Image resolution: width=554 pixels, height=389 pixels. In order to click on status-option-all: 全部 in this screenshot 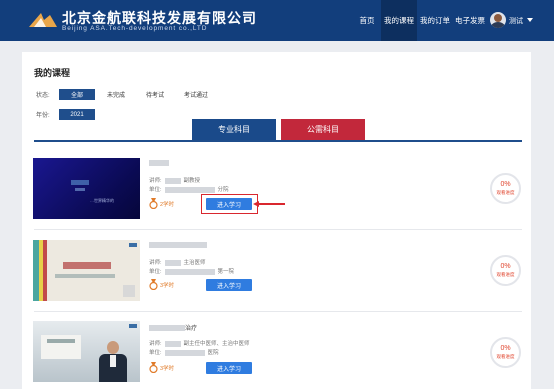, I will do `click(77, 94)`.